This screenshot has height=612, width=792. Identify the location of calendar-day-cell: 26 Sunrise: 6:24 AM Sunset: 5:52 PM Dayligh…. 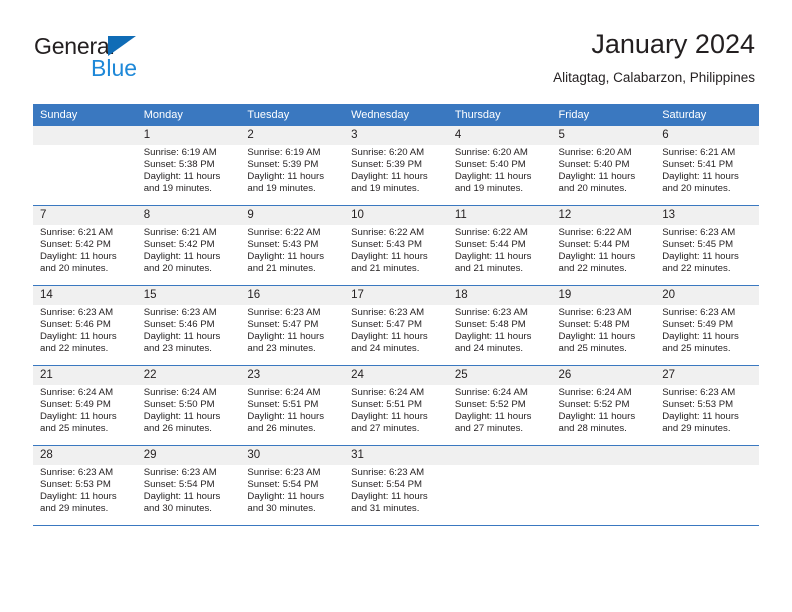
(603, 405).